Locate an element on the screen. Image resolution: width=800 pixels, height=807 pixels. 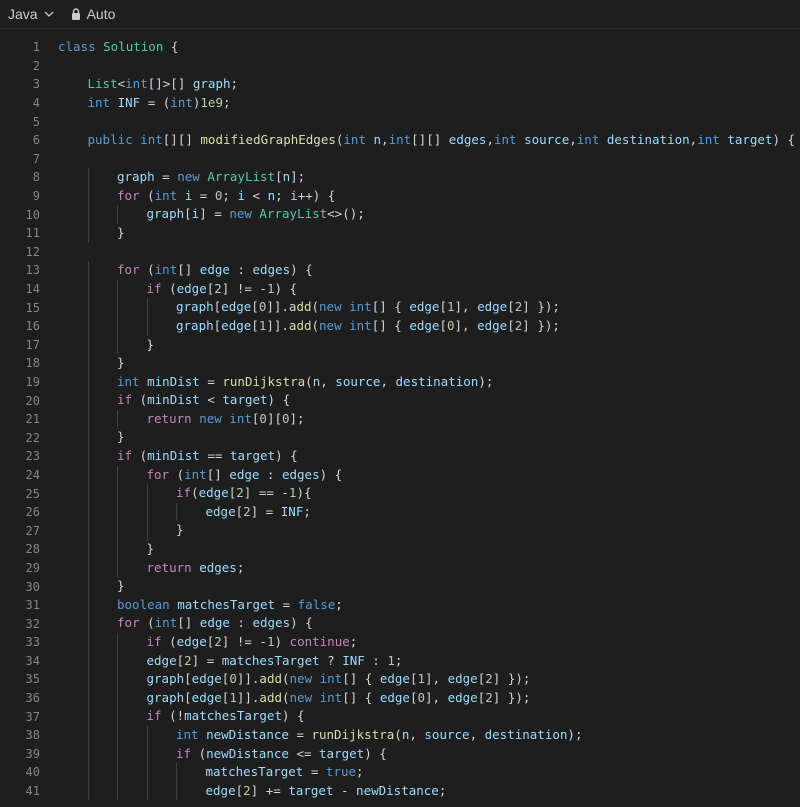
code-line: 17} is located at coordinates (400, 345).